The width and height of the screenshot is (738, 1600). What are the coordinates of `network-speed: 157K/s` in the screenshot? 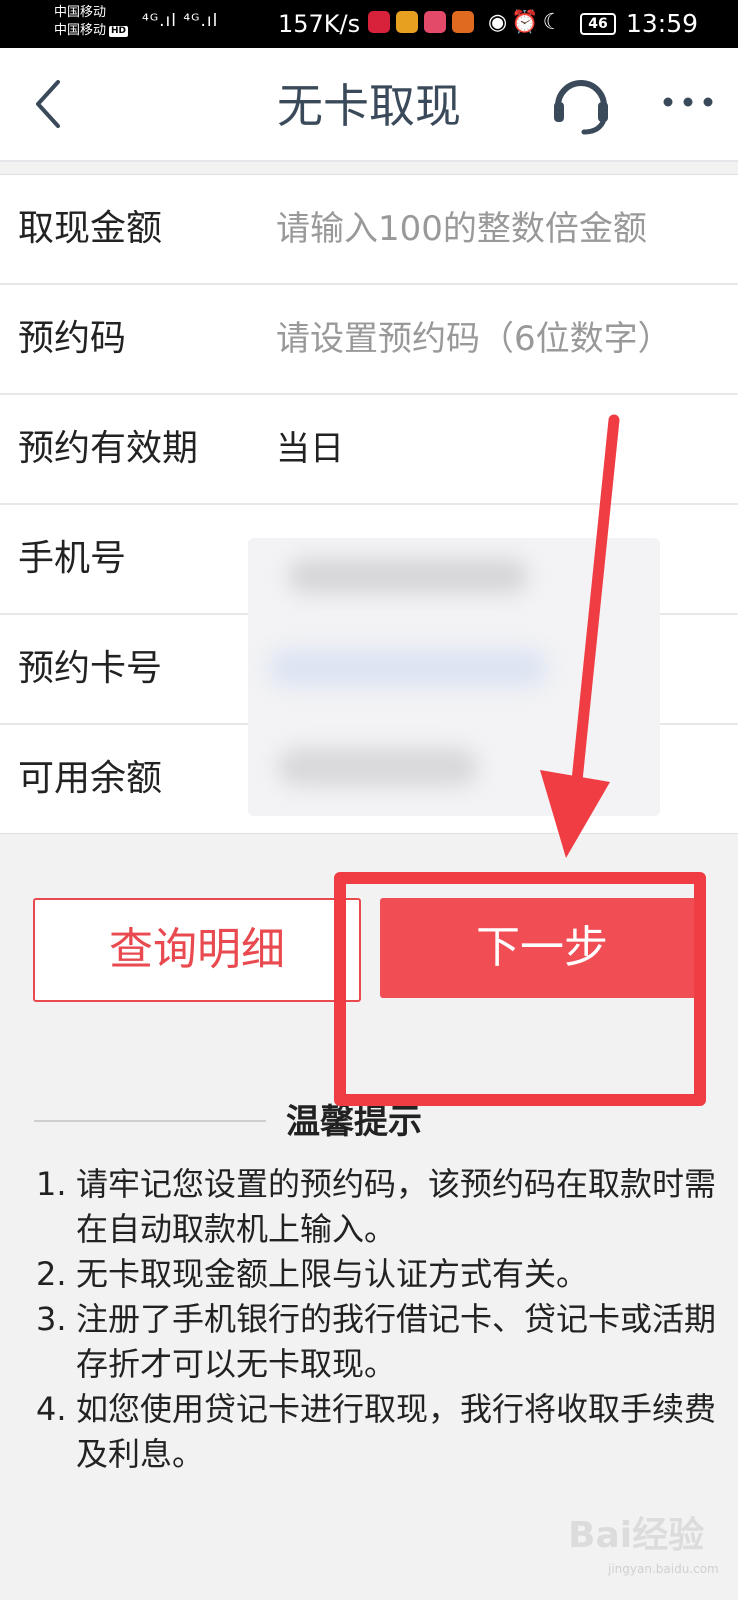 It's located at (319, 24).